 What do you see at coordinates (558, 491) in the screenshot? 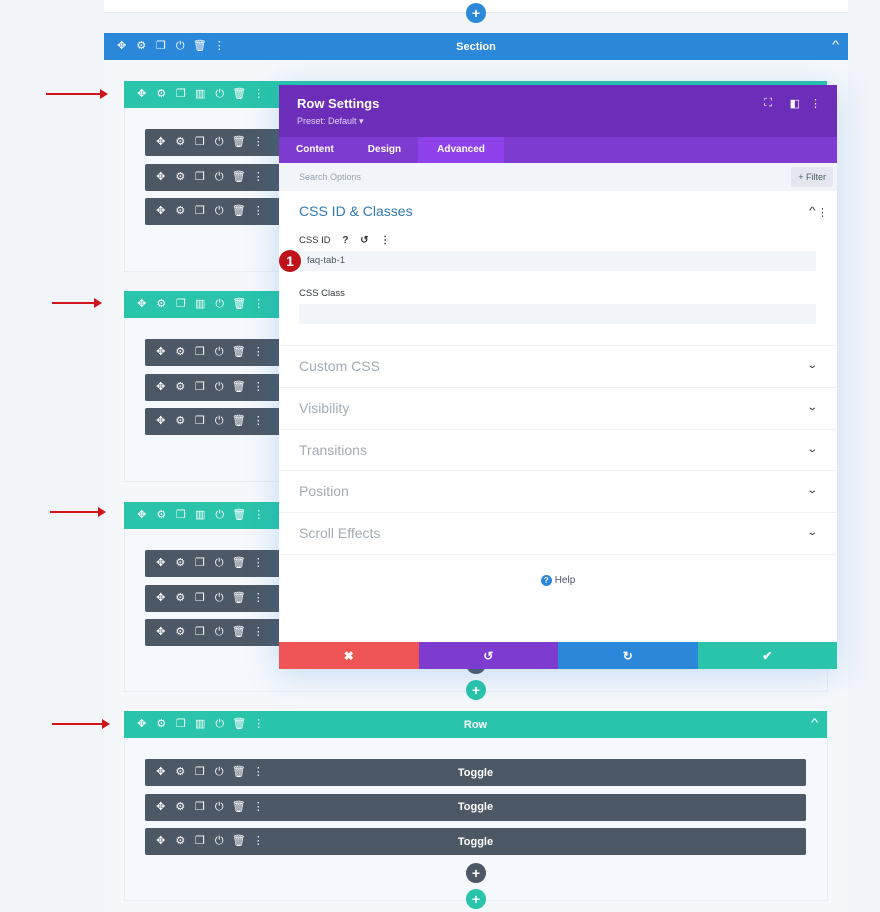
I see `group-position: Position ⌄` at bounding box center [558, 491].